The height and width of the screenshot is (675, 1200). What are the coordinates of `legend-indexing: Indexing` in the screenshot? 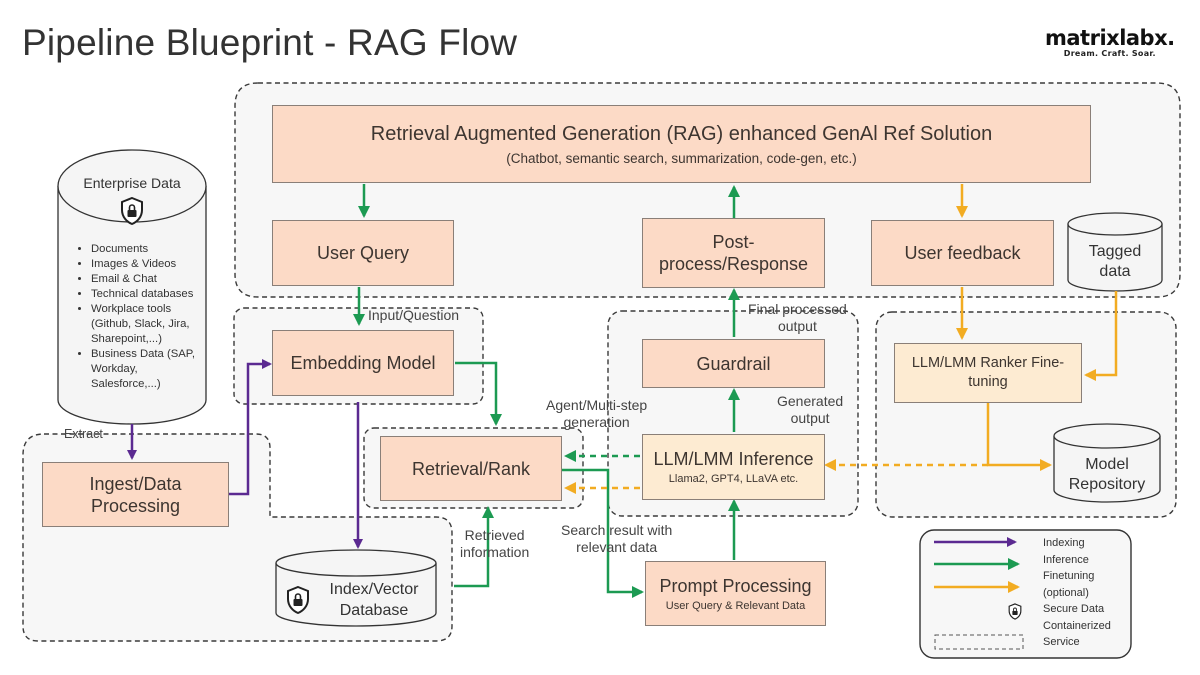 It's located at (1064, 543).